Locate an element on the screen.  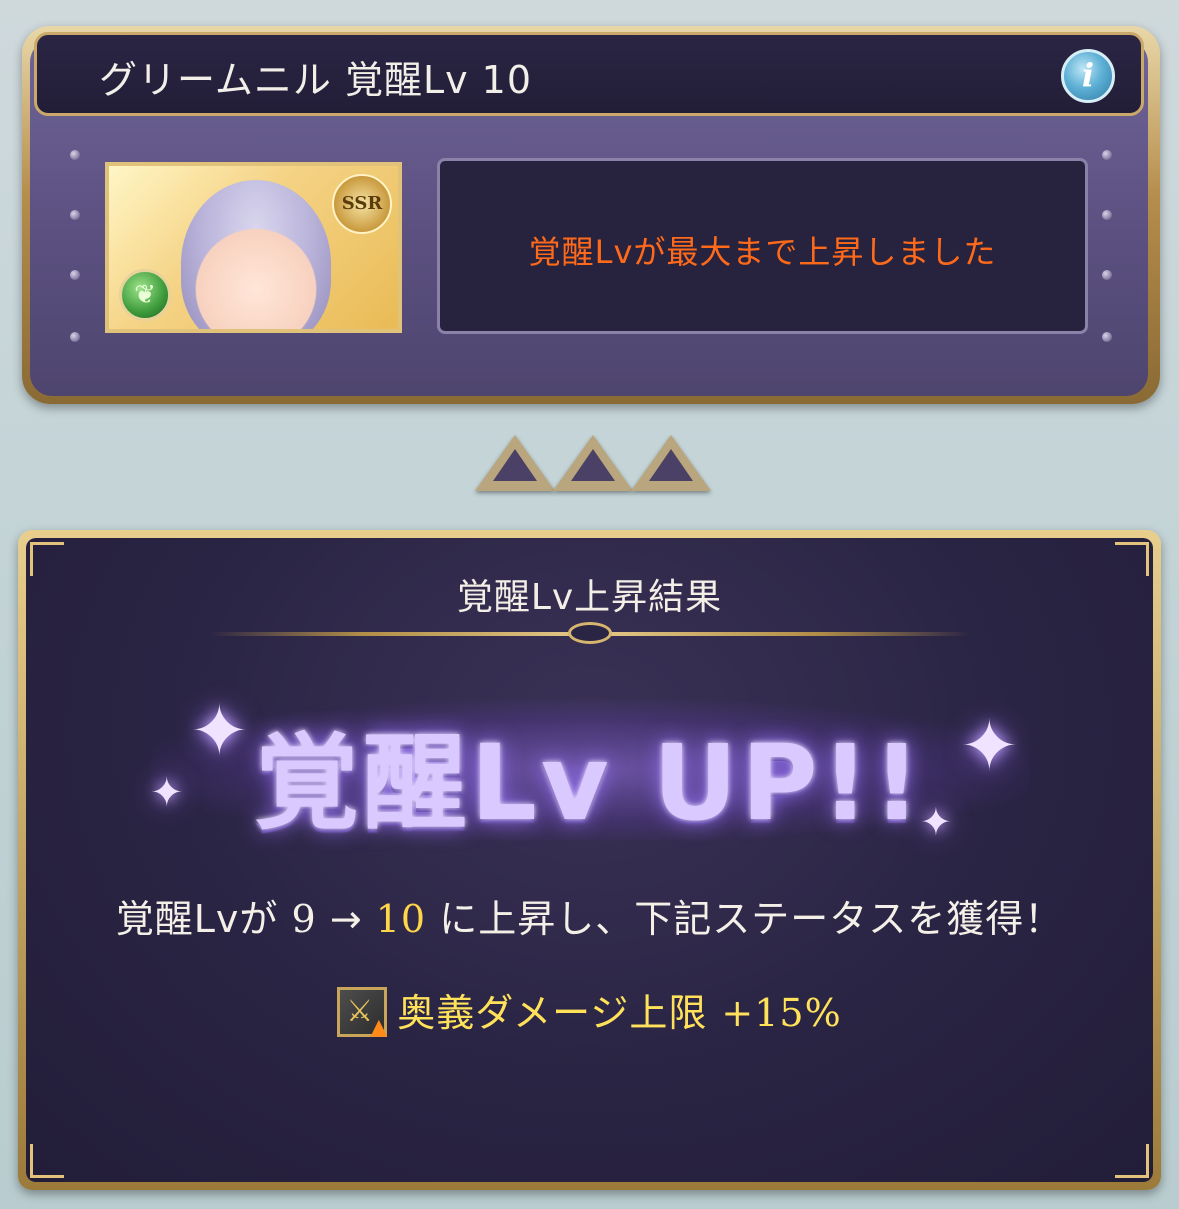
stat-line: ⚔ ▲ 奥義ダメージ上限 +15% is located at coordinates (589, 1011).